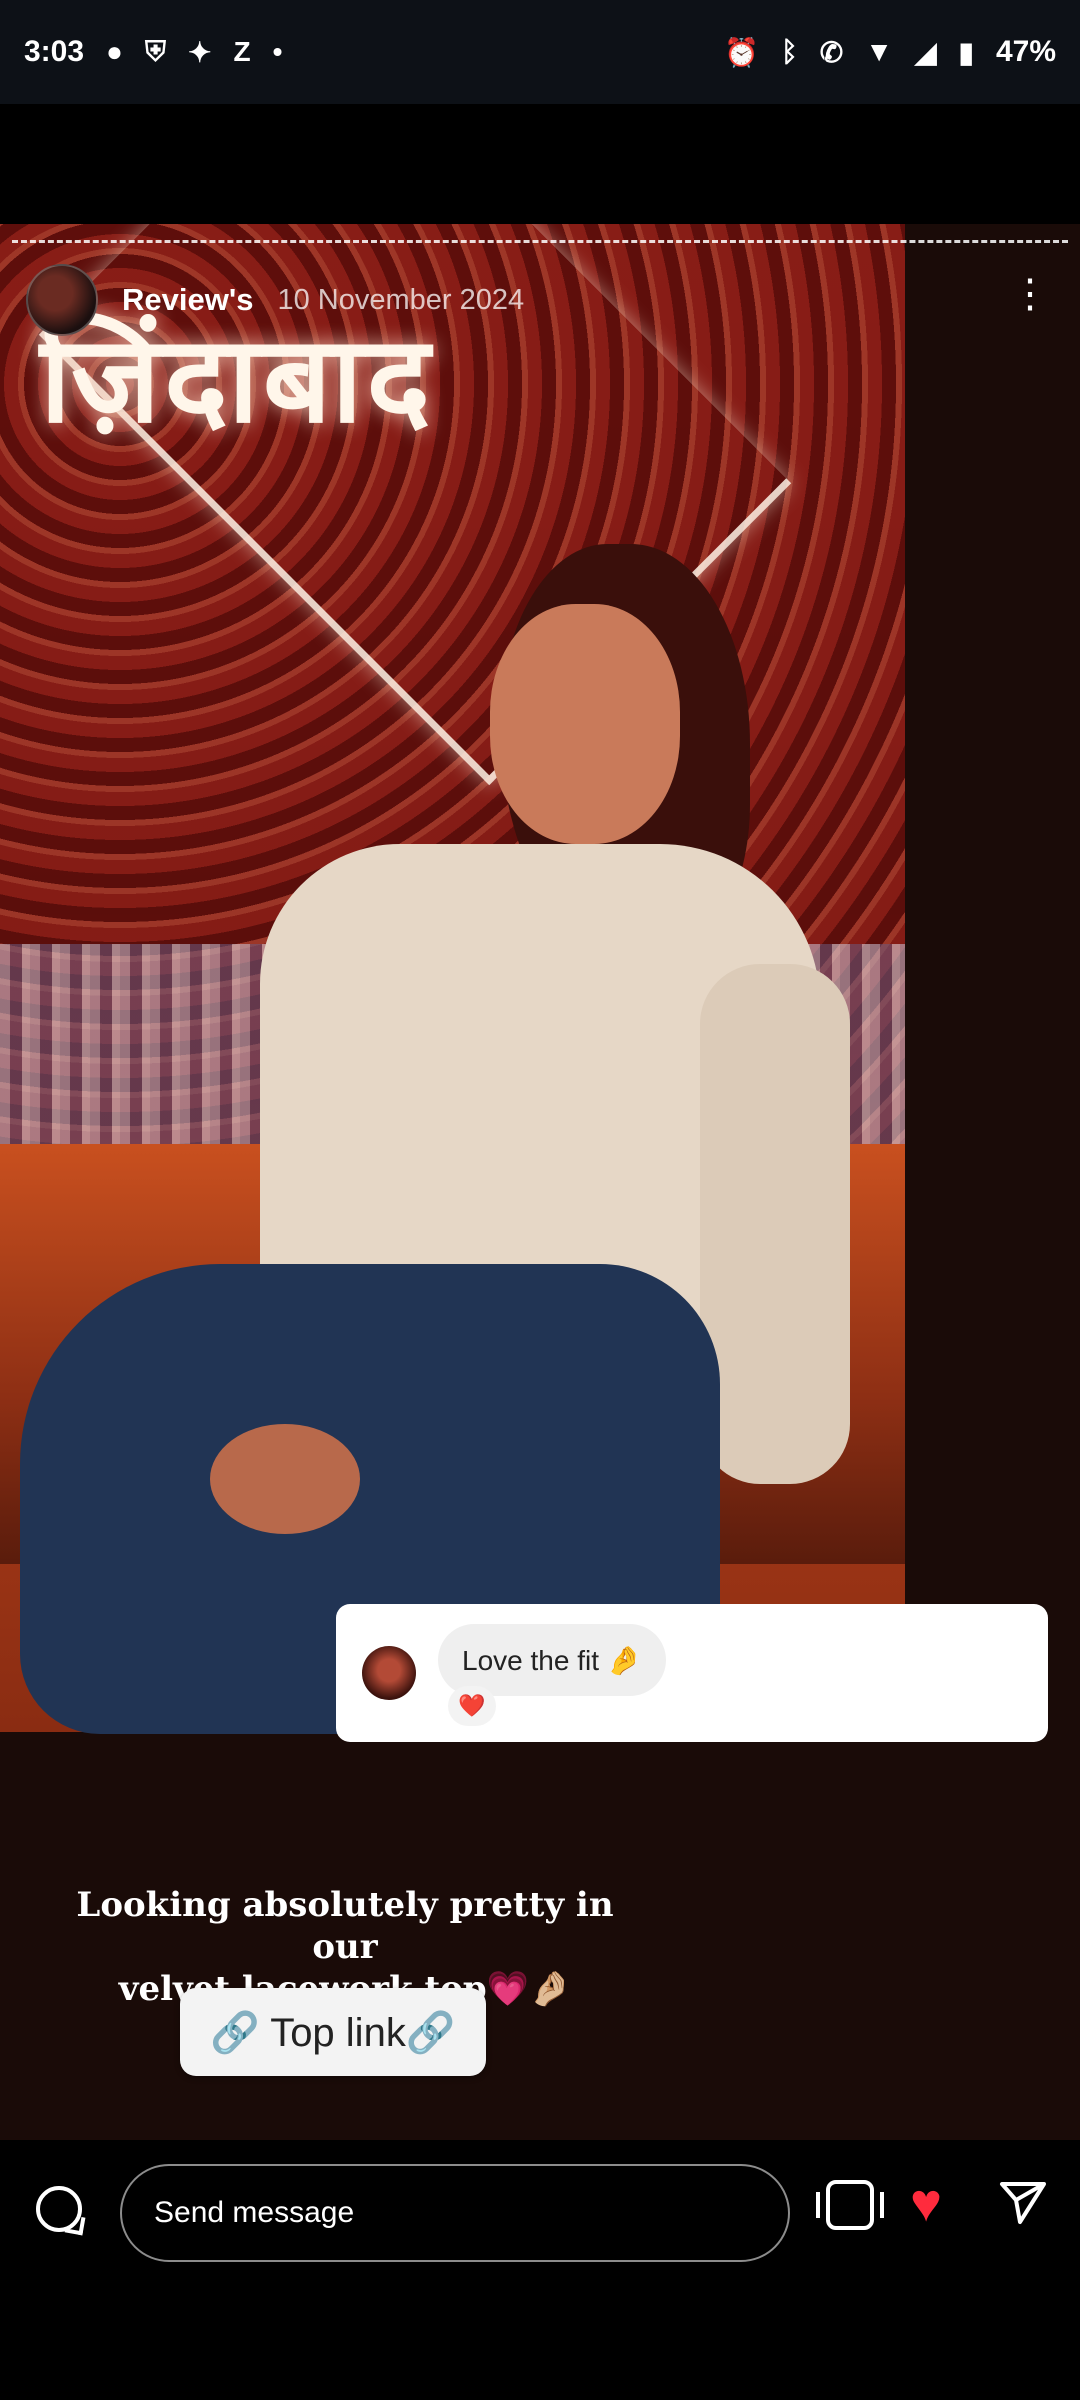 The height and width of the screenshot is (2400, 1080). I want to click on battery-level: 47%, so click(1025, 51).